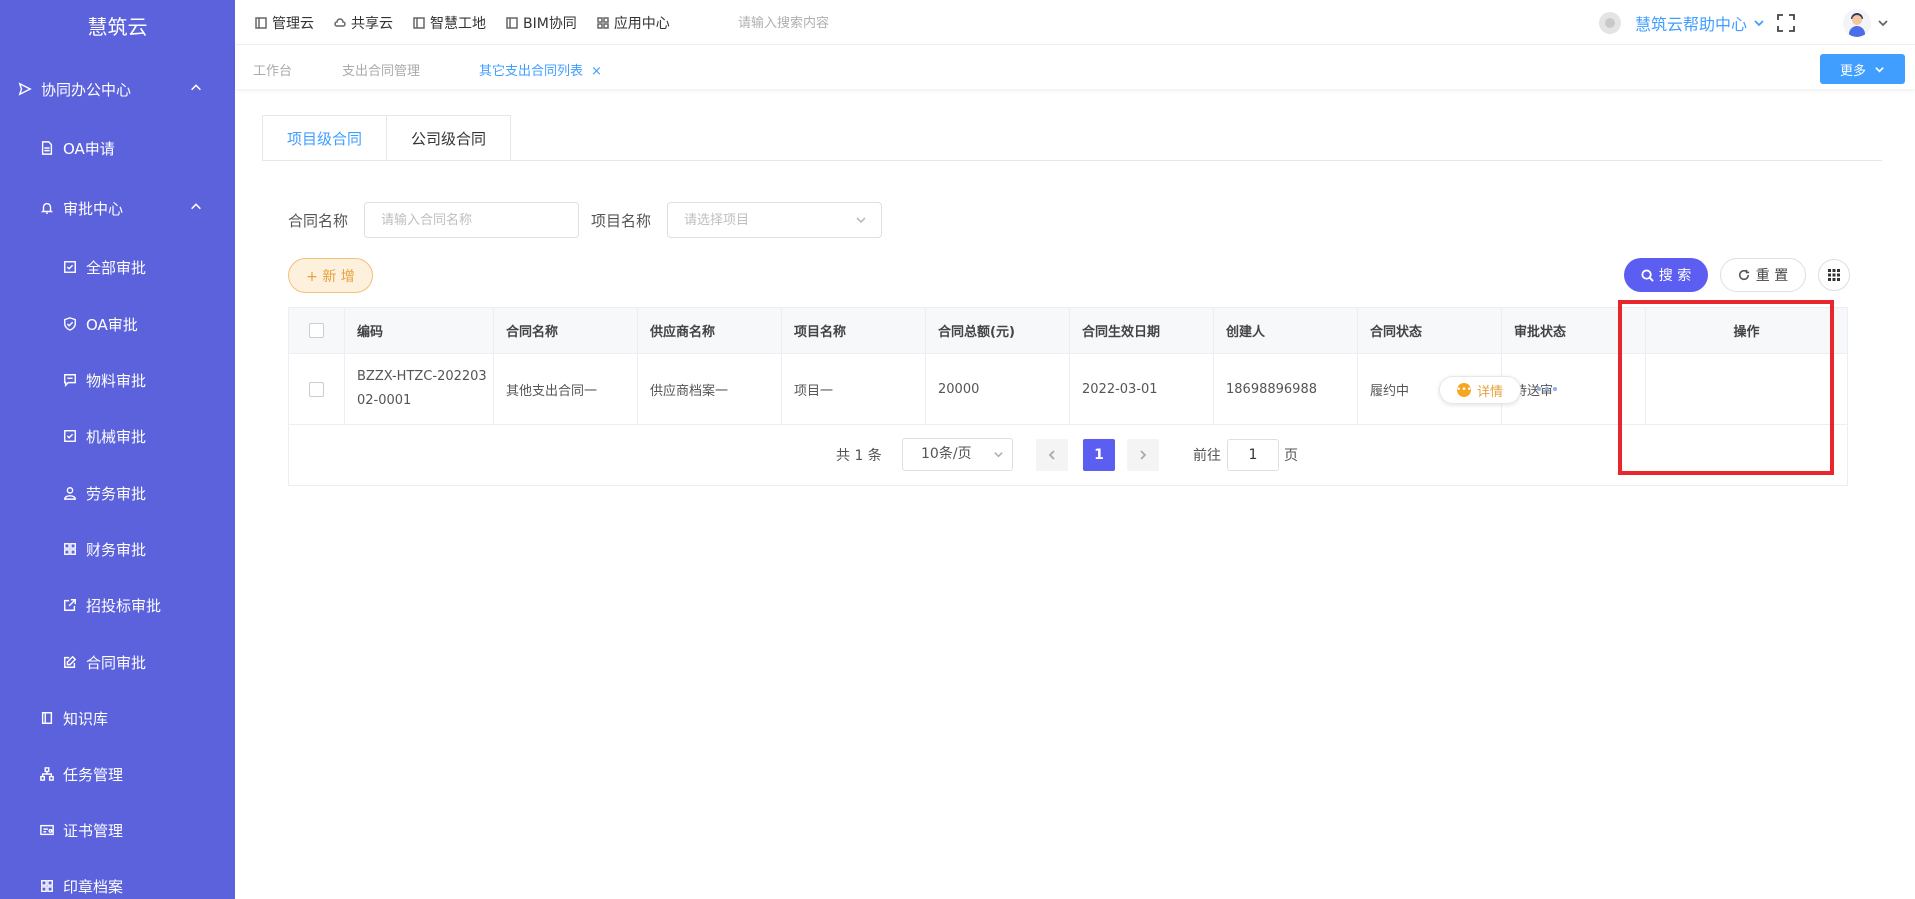 The height and width of the screenshot is (899, 1915). I want to click on sidebar-item-label: 合同审批, so click(116, 662).